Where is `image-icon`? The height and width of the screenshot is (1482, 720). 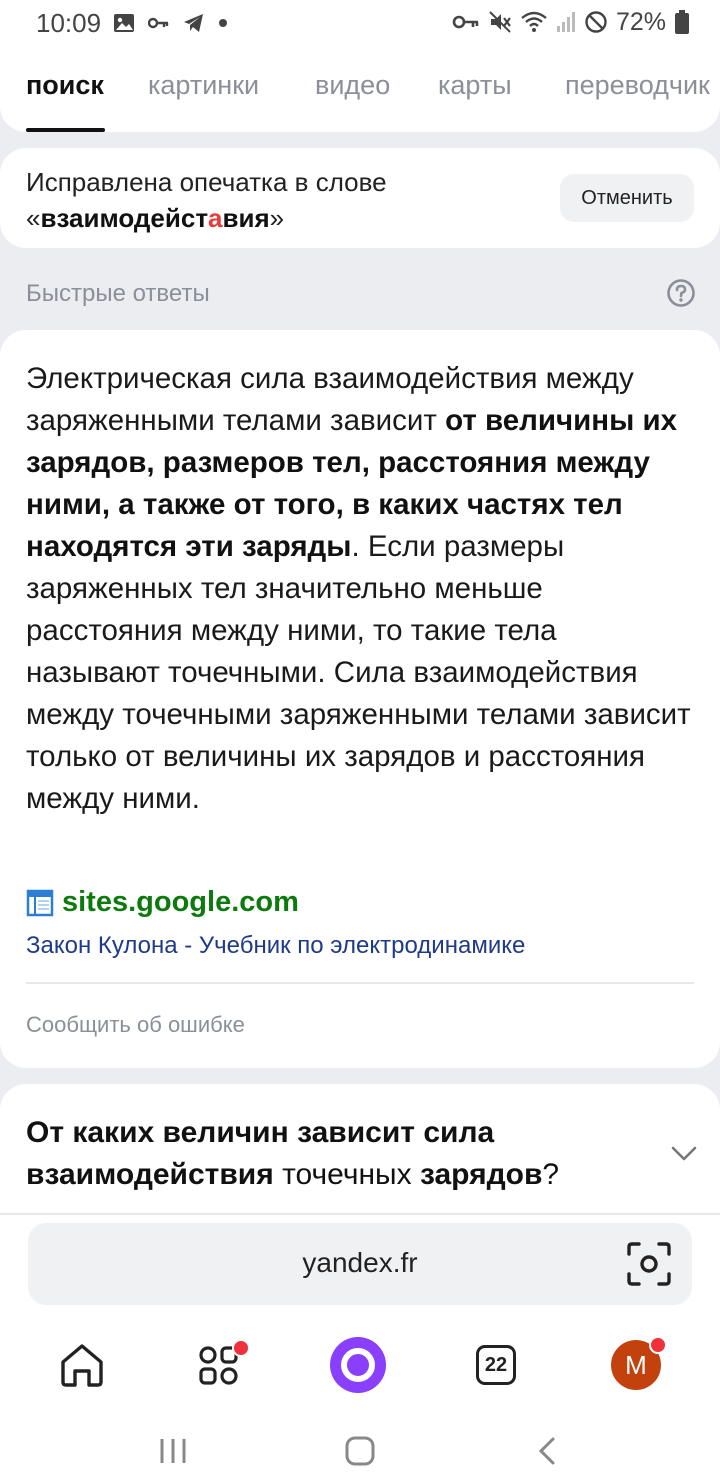
image-icon is located at coordinates (124, 23).